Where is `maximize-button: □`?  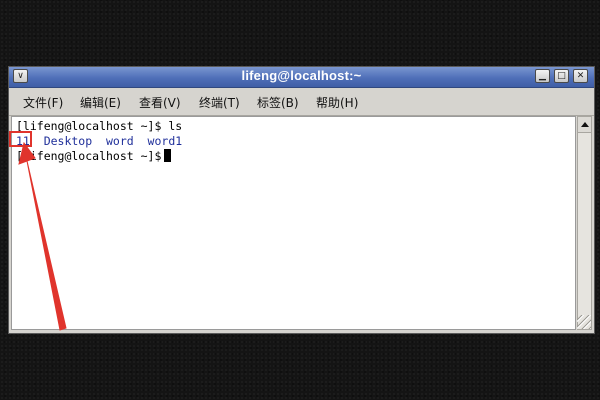
maximize-button: □ is located at coordinates (561, 76).